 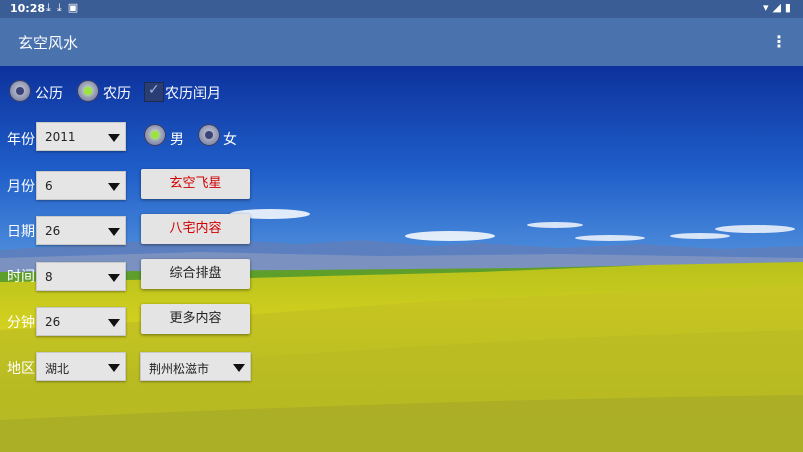 What do you see at coordinates (195, 274) in the screenshot?
I see `button-zonghe-paipan: 综合排盘` at bounding box center [195, 274].